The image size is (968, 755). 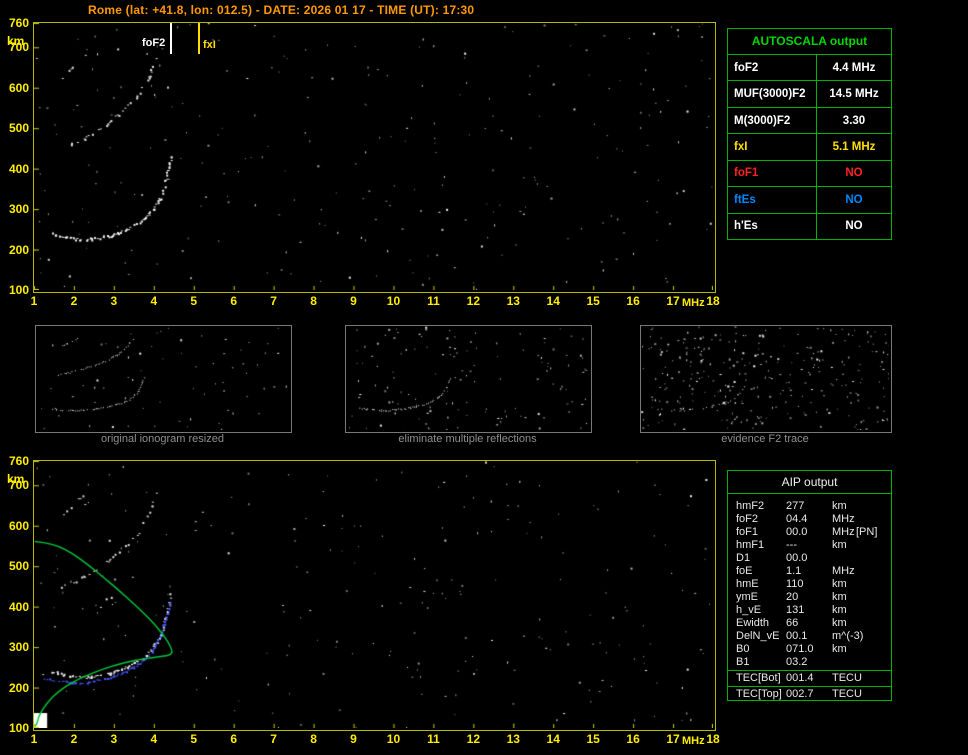 What do you see at coordinates (809, 597) in the screenshot?
I see `aip-row-ymE: ymE 20 km` at bounding box center [809, 597].